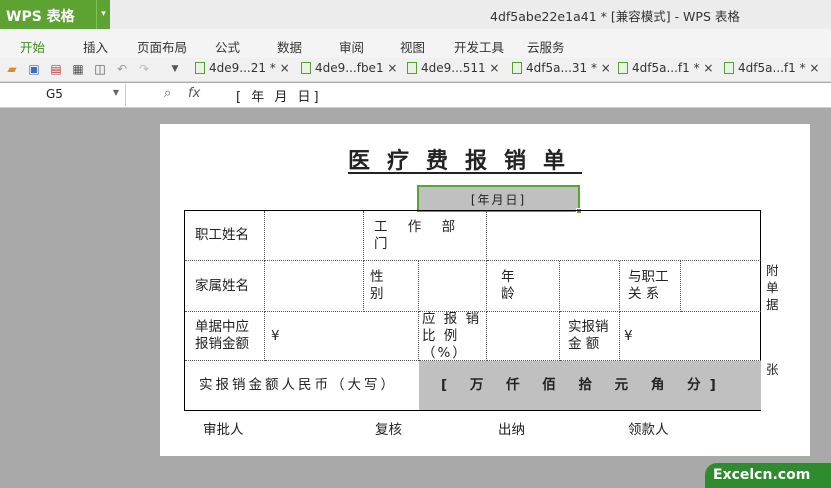  Describe the element at coordinates (289, 46) in the screenshot. I see `tab-data: 数据` at that location.